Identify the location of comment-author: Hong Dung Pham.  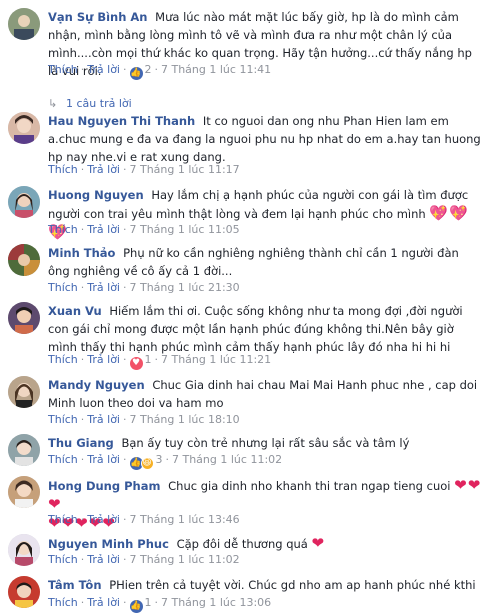
(104, 486).